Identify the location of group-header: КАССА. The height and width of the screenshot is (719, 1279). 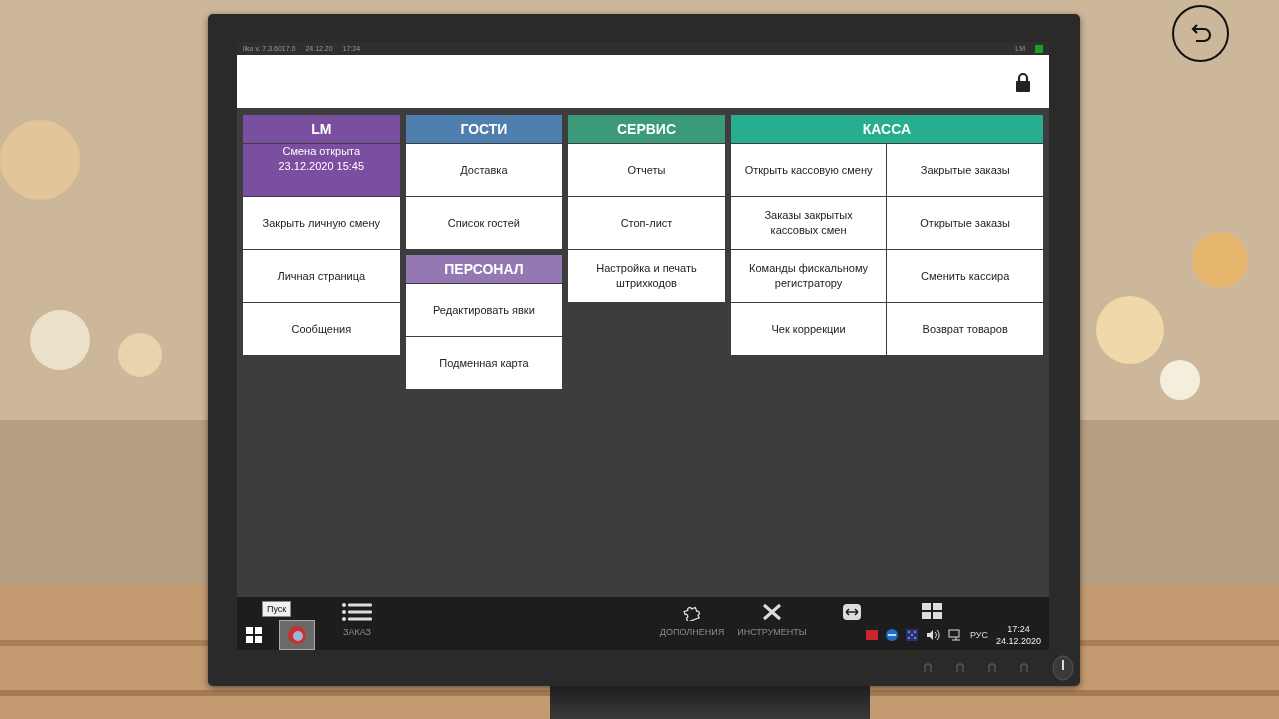
(886, 129).